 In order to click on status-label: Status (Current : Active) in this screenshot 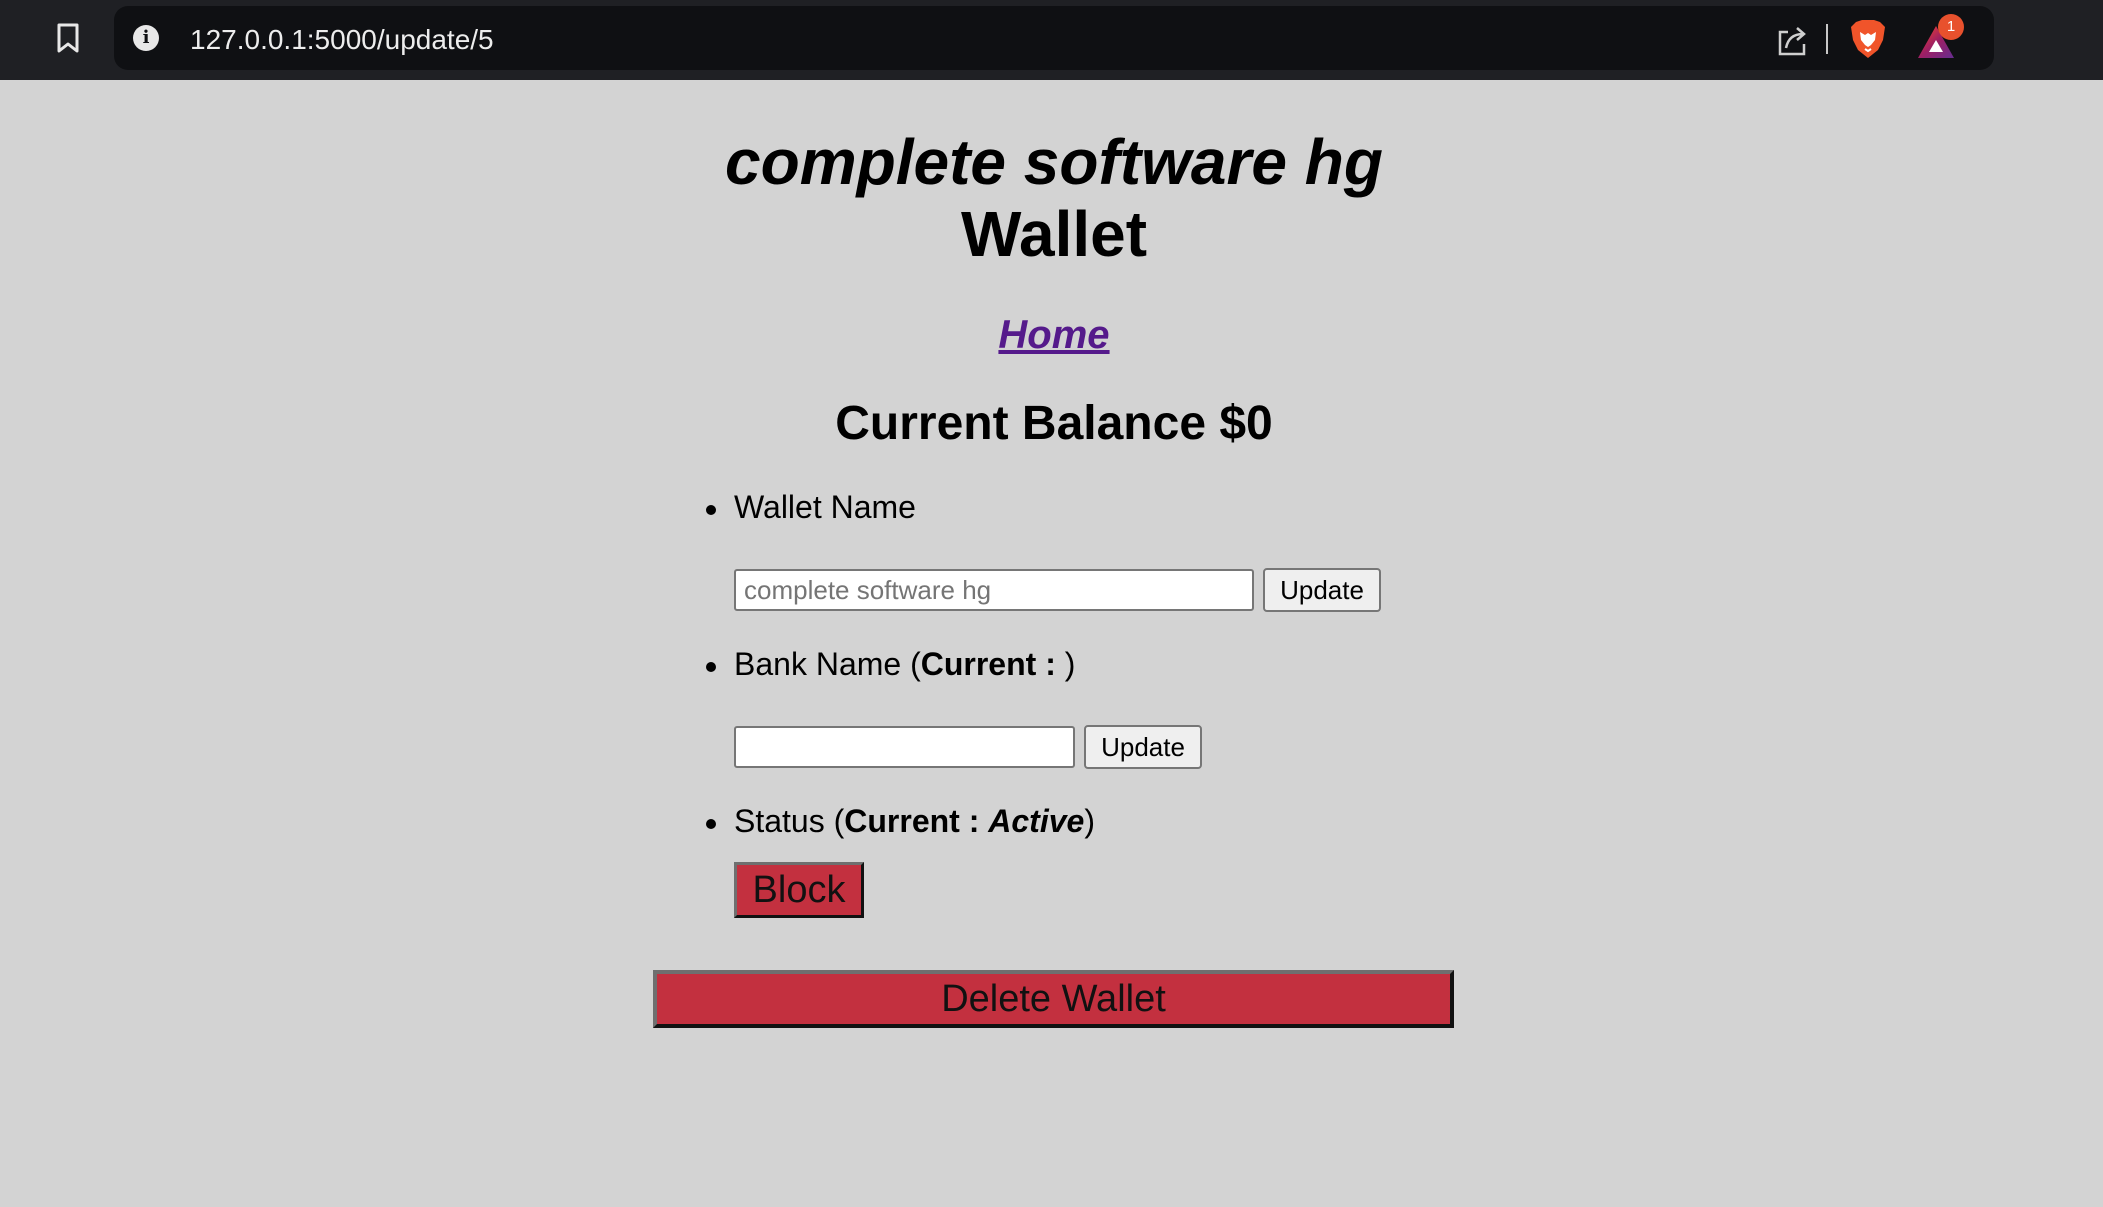, I will do `click(914, 821)`.